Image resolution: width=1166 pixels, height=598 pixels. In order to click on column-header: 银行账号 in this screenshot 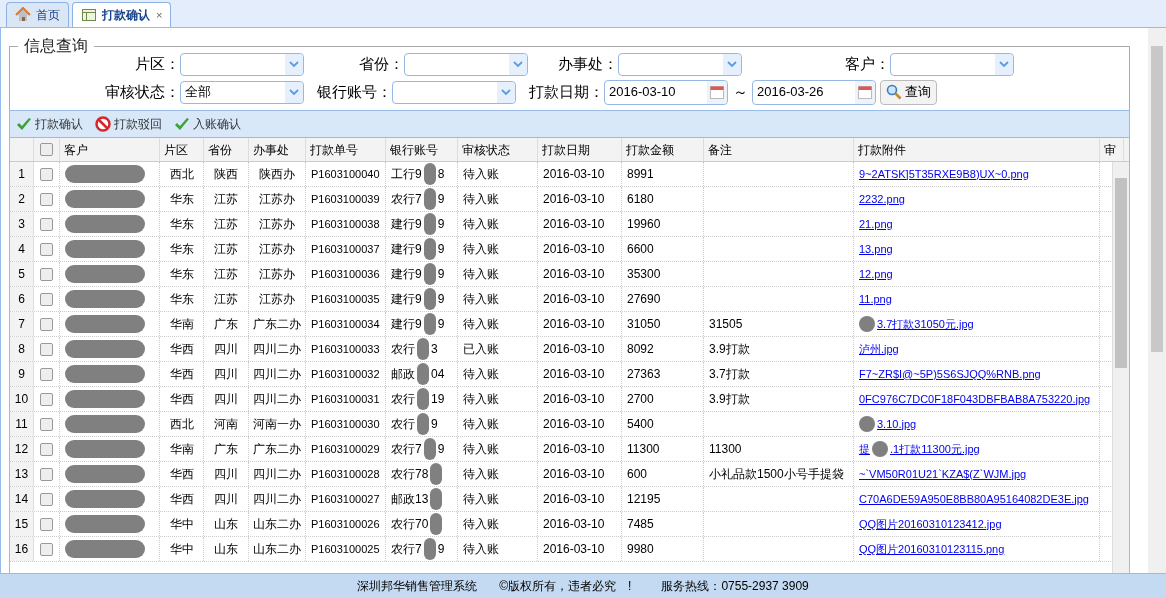, I will do `click(414, 149)`.